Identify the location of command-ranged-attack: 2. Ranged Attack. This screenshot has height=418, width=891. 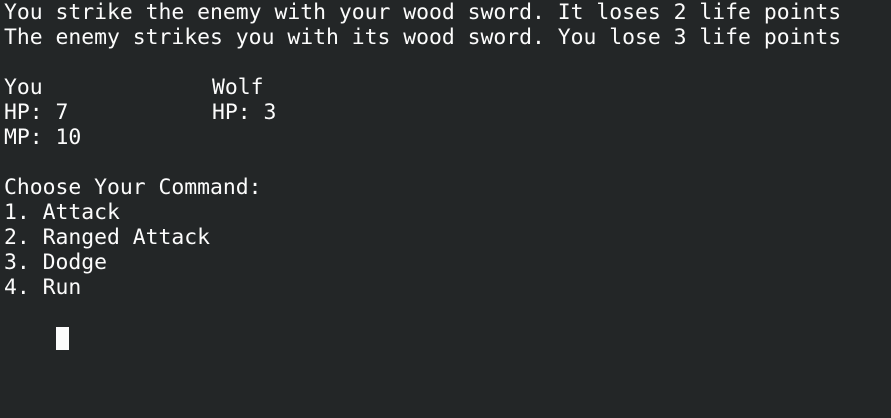
(447, 237).